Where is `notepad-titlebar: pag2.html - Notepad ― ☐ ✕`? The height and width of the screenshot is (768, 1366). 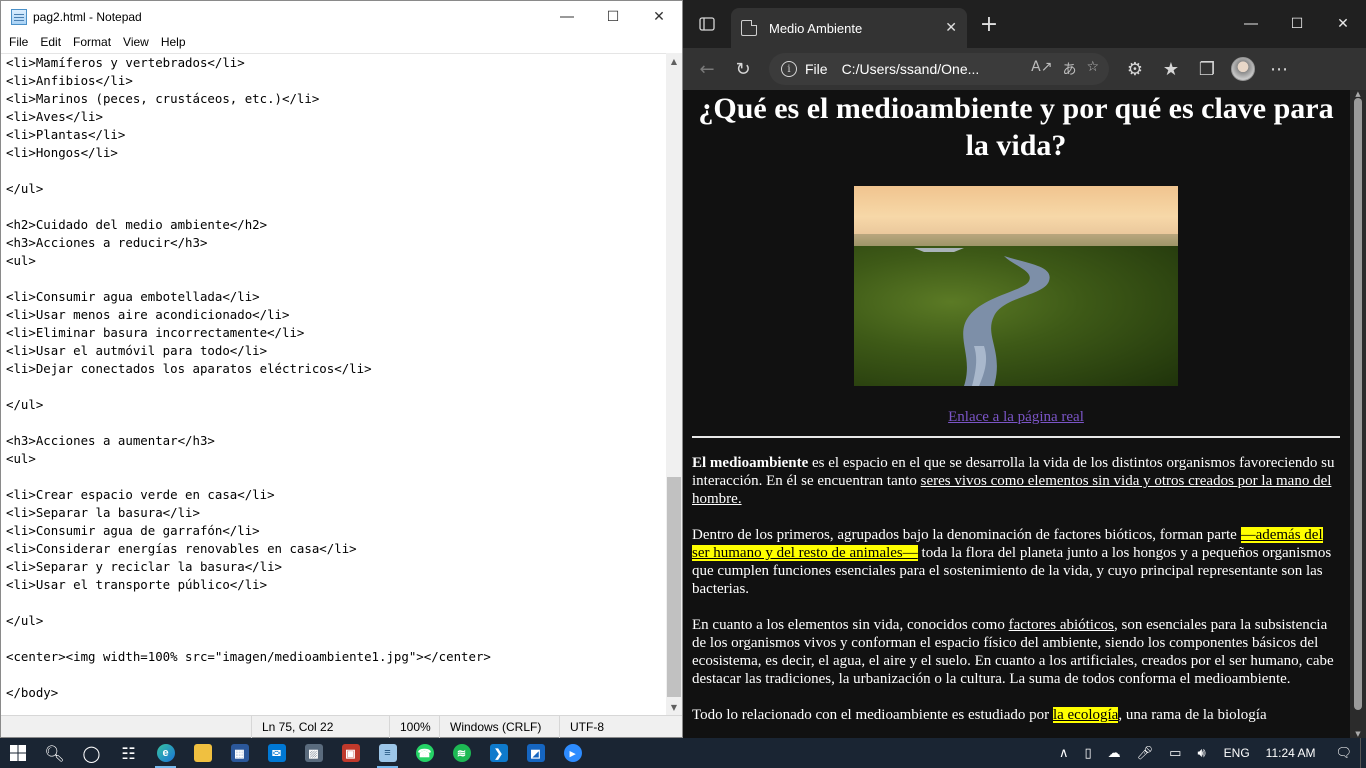
notepad-titlebar: pag2.html - Notepad ― ☐ ✕ is located at coordinates (341, 16).